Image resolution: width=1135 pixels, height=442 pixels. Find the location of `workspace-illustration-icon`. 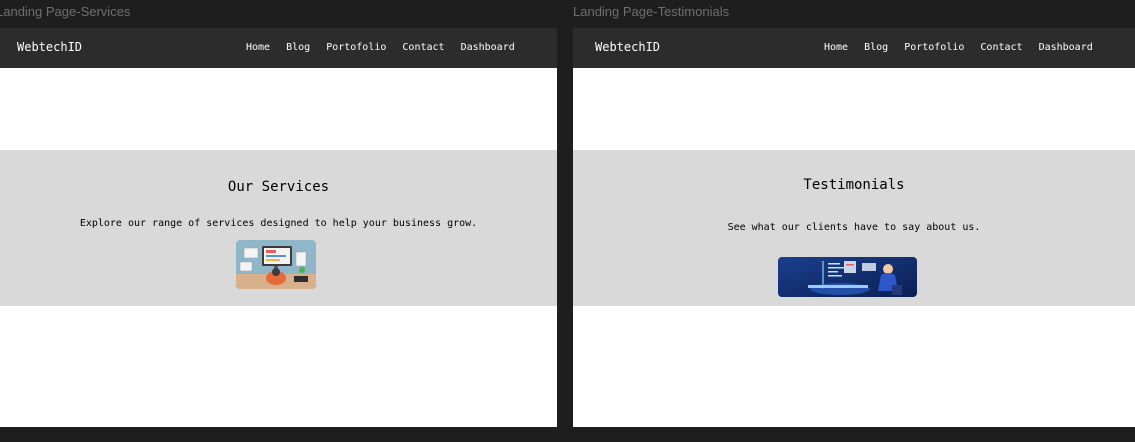

workspace-illustration-icon is located at coordinates (276, 264).